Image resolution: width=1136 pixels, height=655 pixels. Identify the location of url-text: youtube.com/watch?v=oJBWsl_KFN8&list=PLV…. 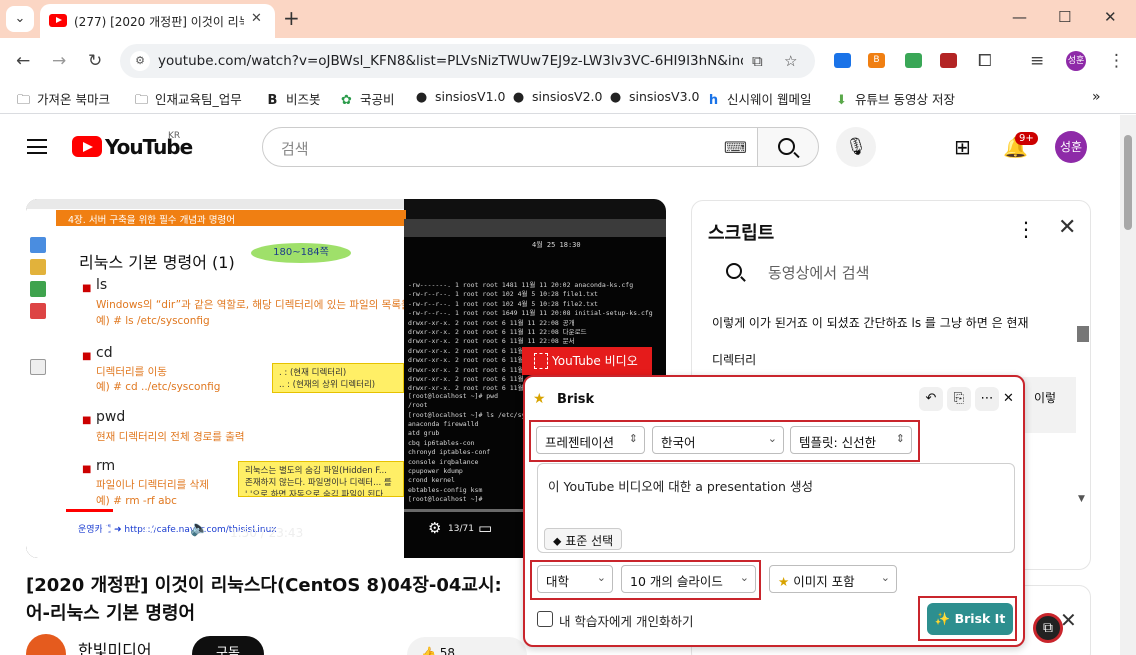
(450, 61).